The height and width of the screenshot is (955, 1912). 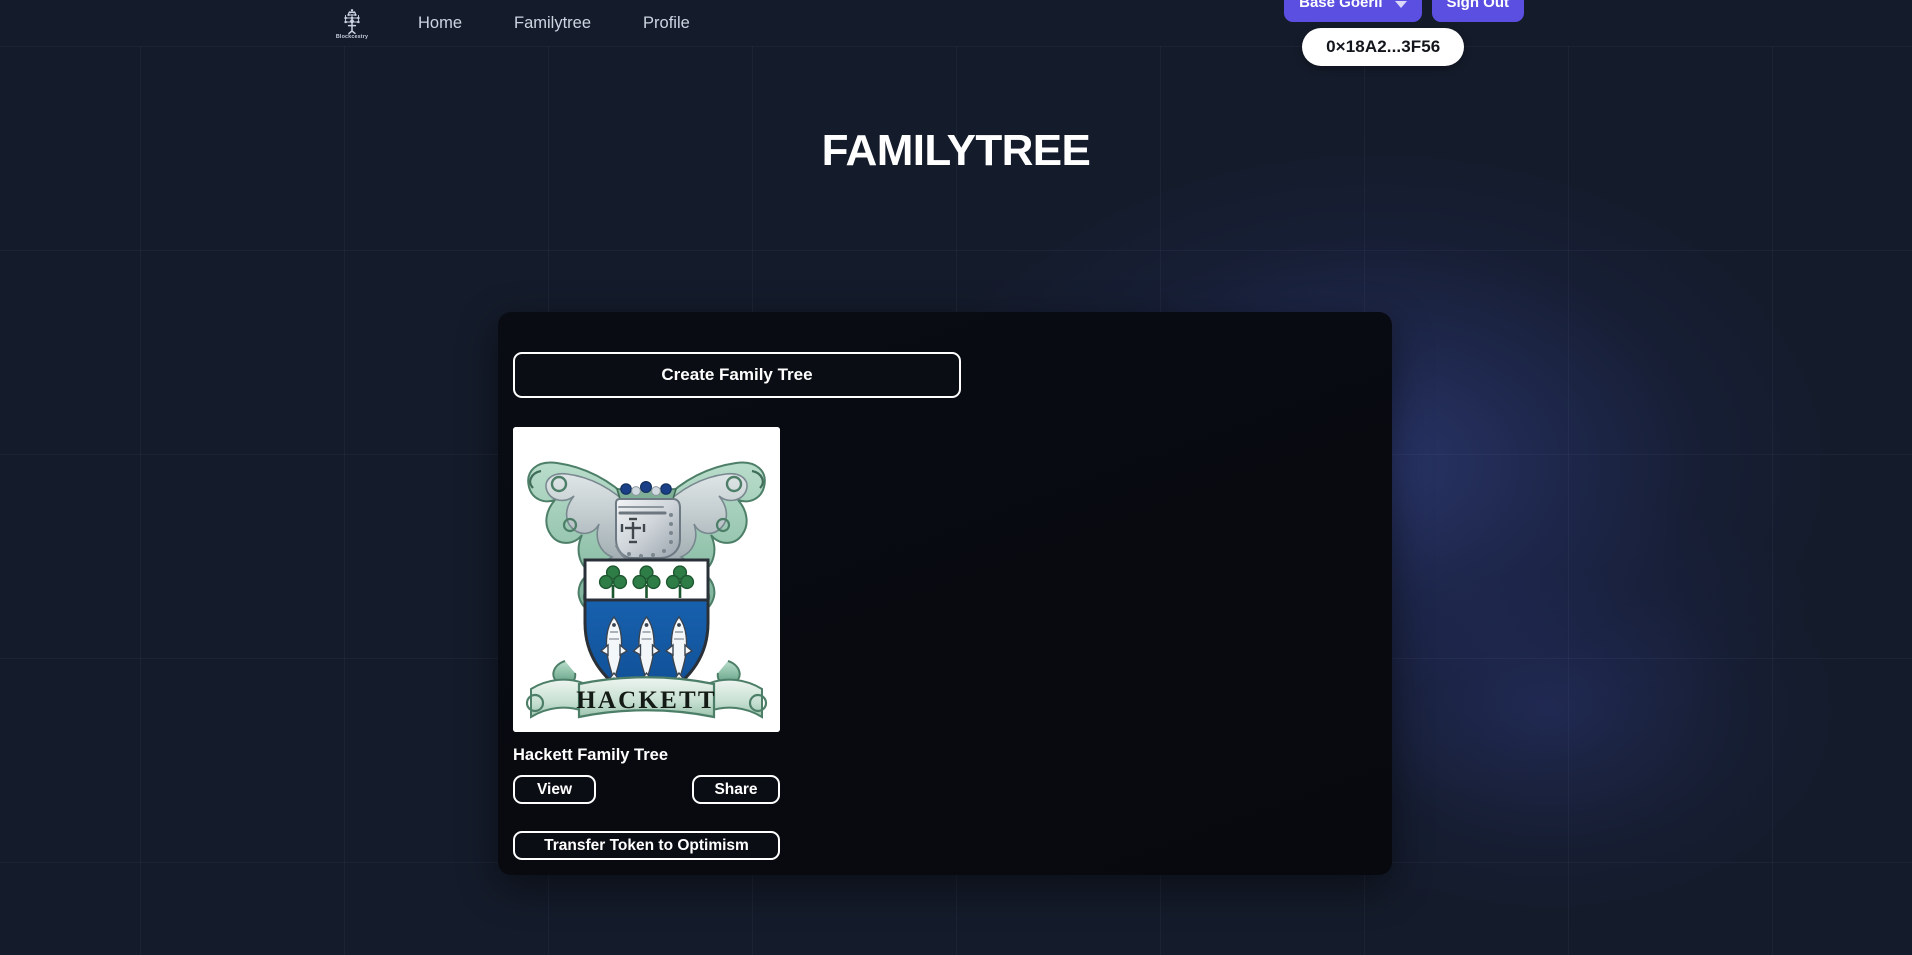 I want to click on family-tree-name: Hackett Family Tree, so click(x=590, y=755).